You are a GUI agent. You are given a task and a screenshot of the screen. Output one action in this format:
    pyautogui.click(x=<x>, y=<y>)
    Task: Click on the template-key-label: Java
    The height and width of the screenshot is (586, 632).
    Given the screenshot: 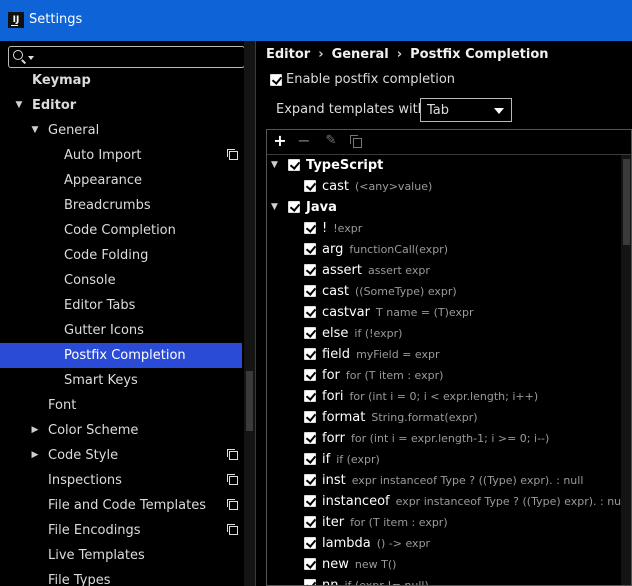 What is the action you would take?
    pyautogui.click(x=321, y=207)
    